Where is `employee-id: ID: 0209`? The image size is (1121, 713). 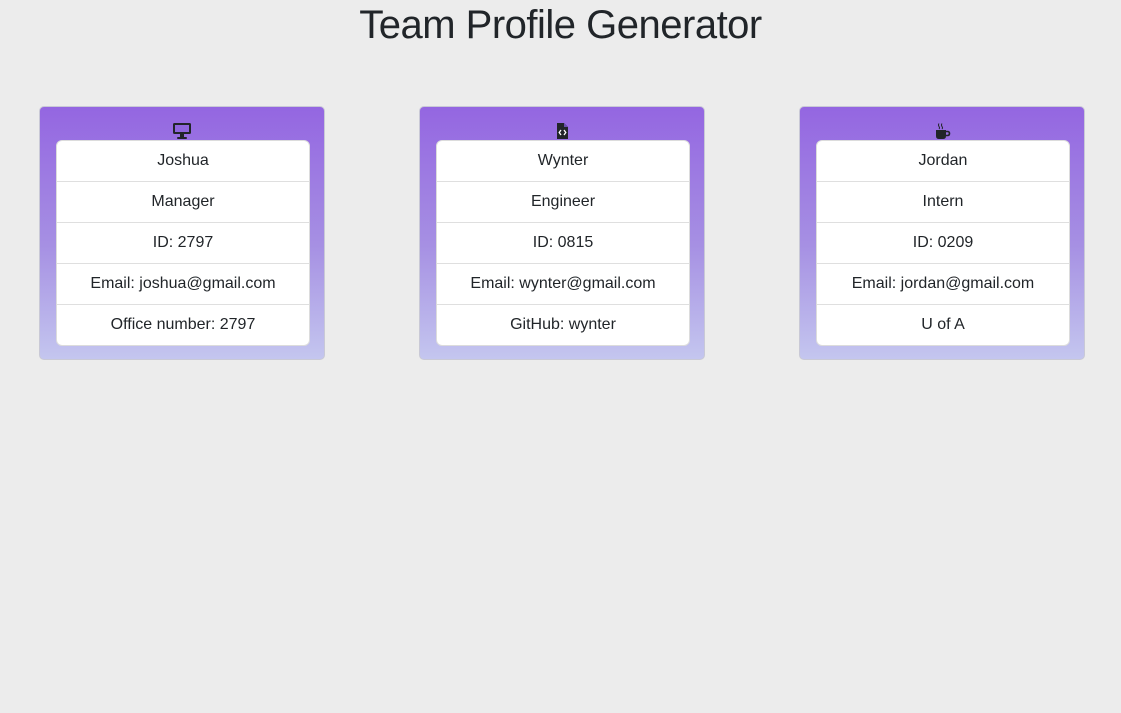 employee-id: ID: 0209 is located at coordinates (943, 243).